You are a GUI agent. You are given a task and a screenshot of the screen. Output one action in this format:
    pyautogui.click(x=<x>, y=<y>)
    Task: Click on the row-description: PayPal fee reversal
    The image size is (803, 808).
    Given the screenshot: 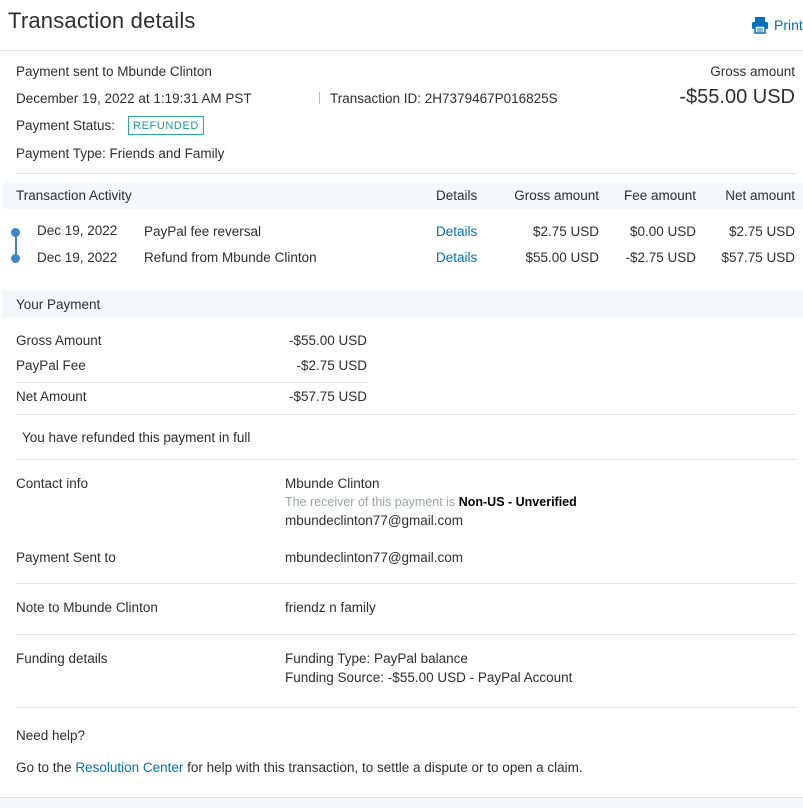 What is the action you would take?
    pyautogui.click(x=203, y=231)
    